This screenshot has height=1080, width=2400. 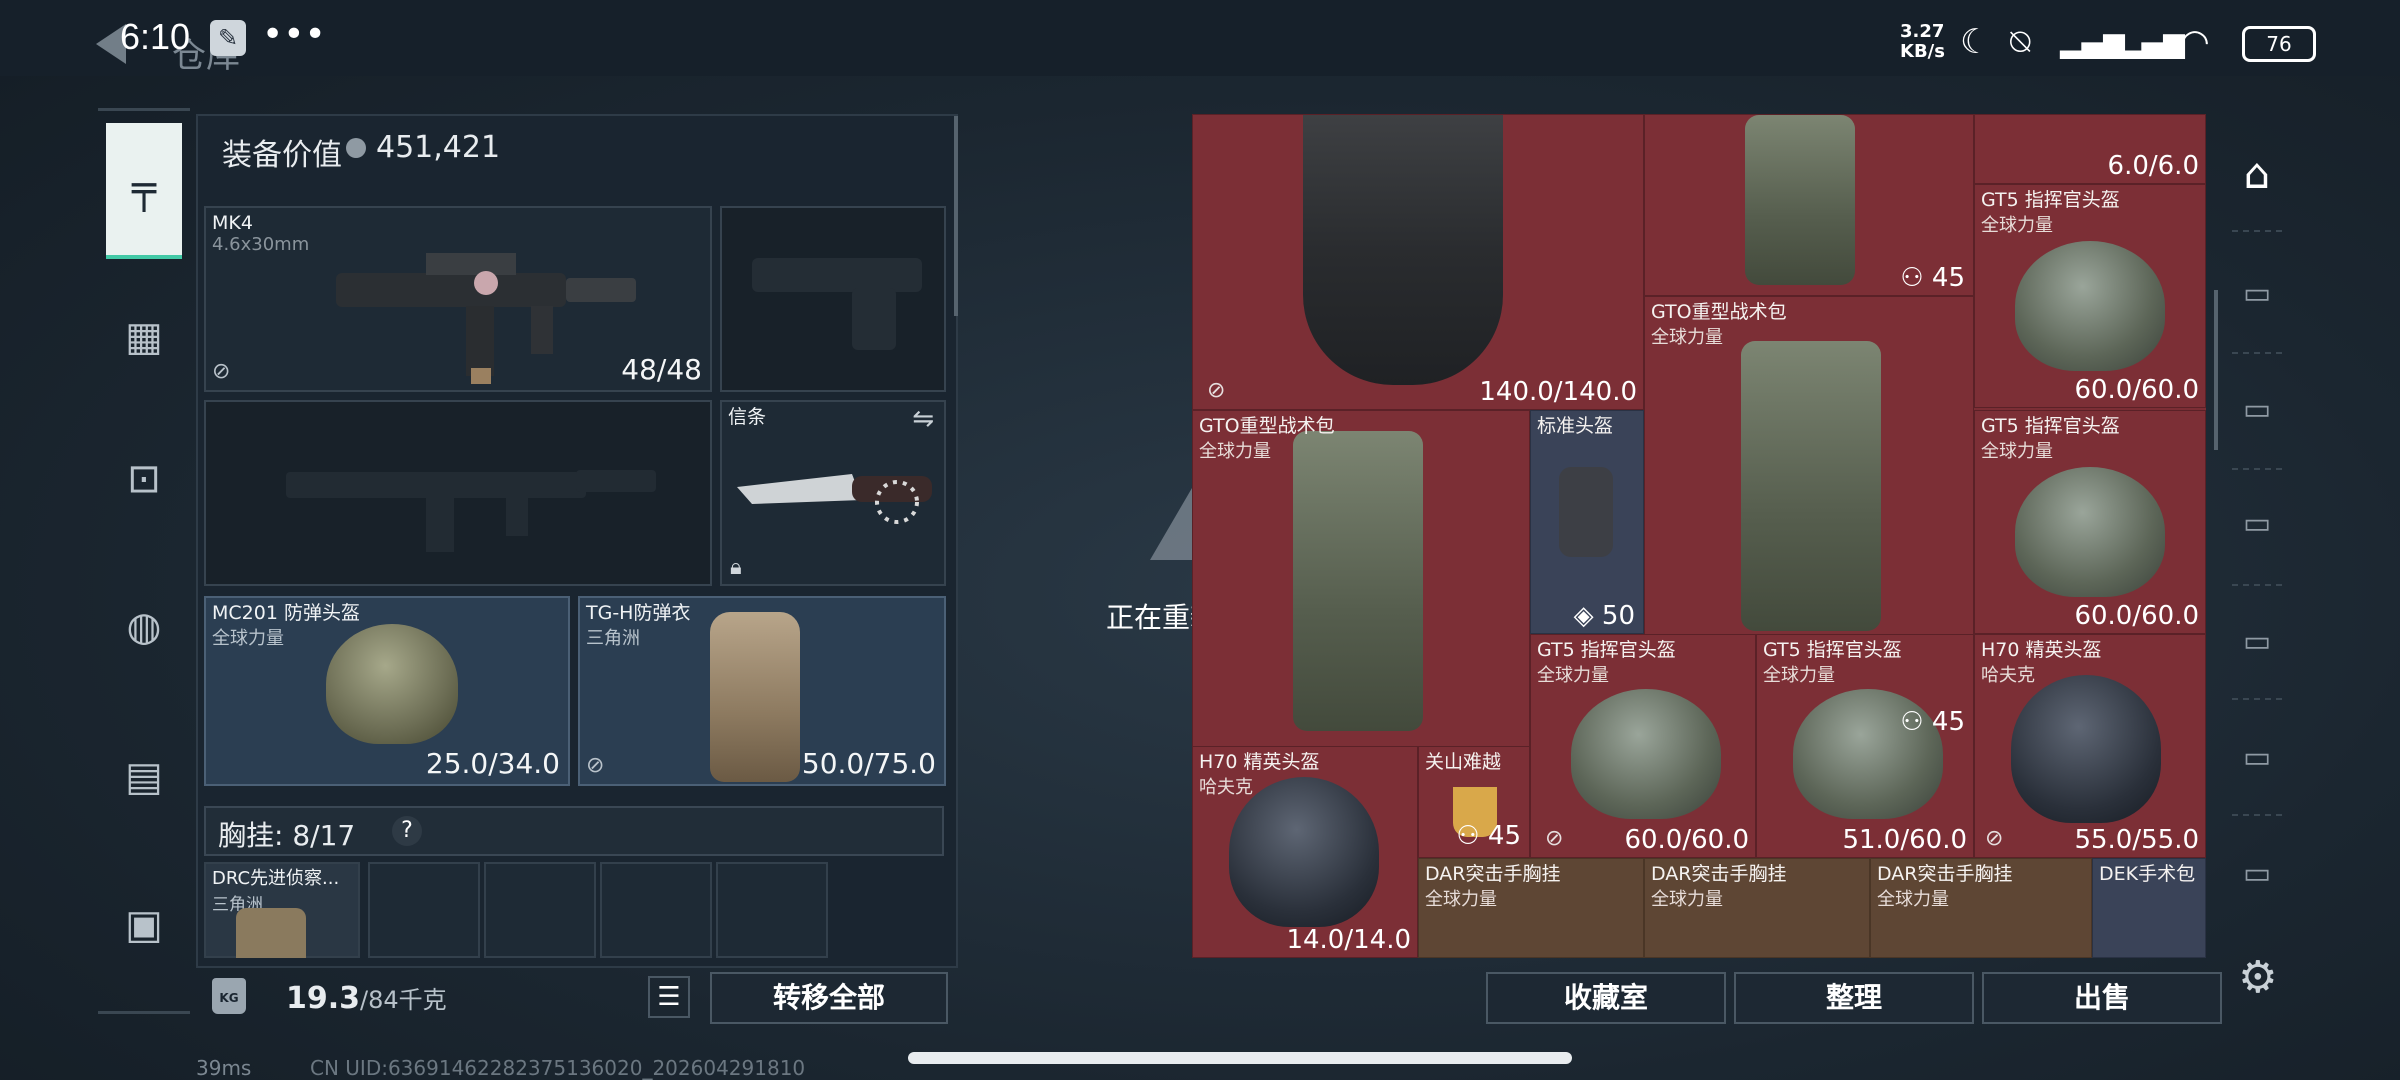 What do you see at coordinates (144, 925) in the screenshot?
I see `case-tab-icon: ▣` at bounding box center [144, 925].